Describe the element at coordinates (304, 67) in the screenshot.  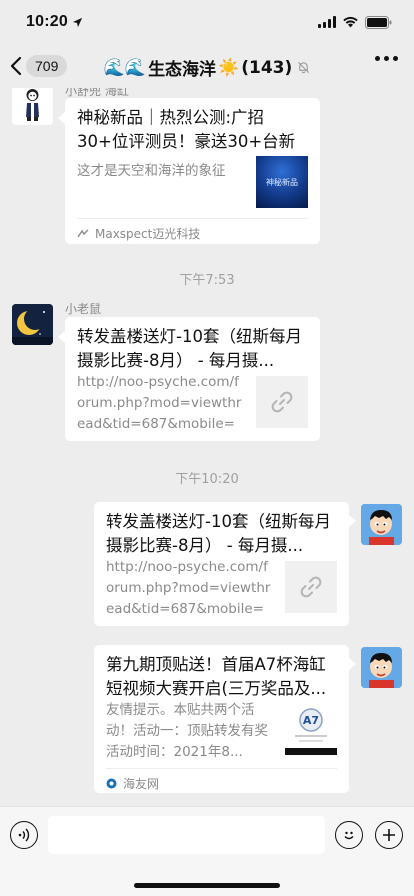
I see `muted-bell-icon` at that location.